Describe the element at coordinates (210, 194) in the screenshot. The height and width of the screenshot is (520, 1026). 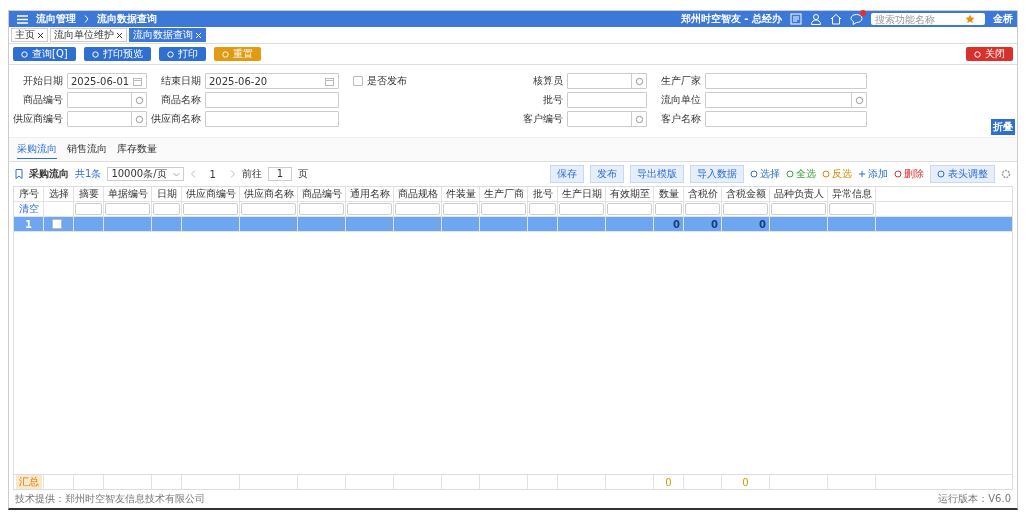
I see `column-header: 供应商编号` at that location.